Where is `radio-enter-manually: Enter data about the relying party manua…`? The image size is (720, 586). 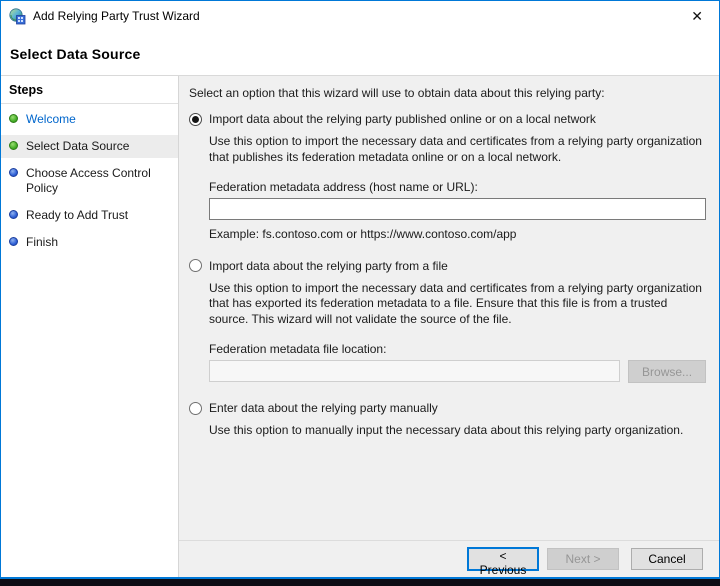 radio-enter-manually: Enter data about the relying party manua… is located at coordinates (447, 408).